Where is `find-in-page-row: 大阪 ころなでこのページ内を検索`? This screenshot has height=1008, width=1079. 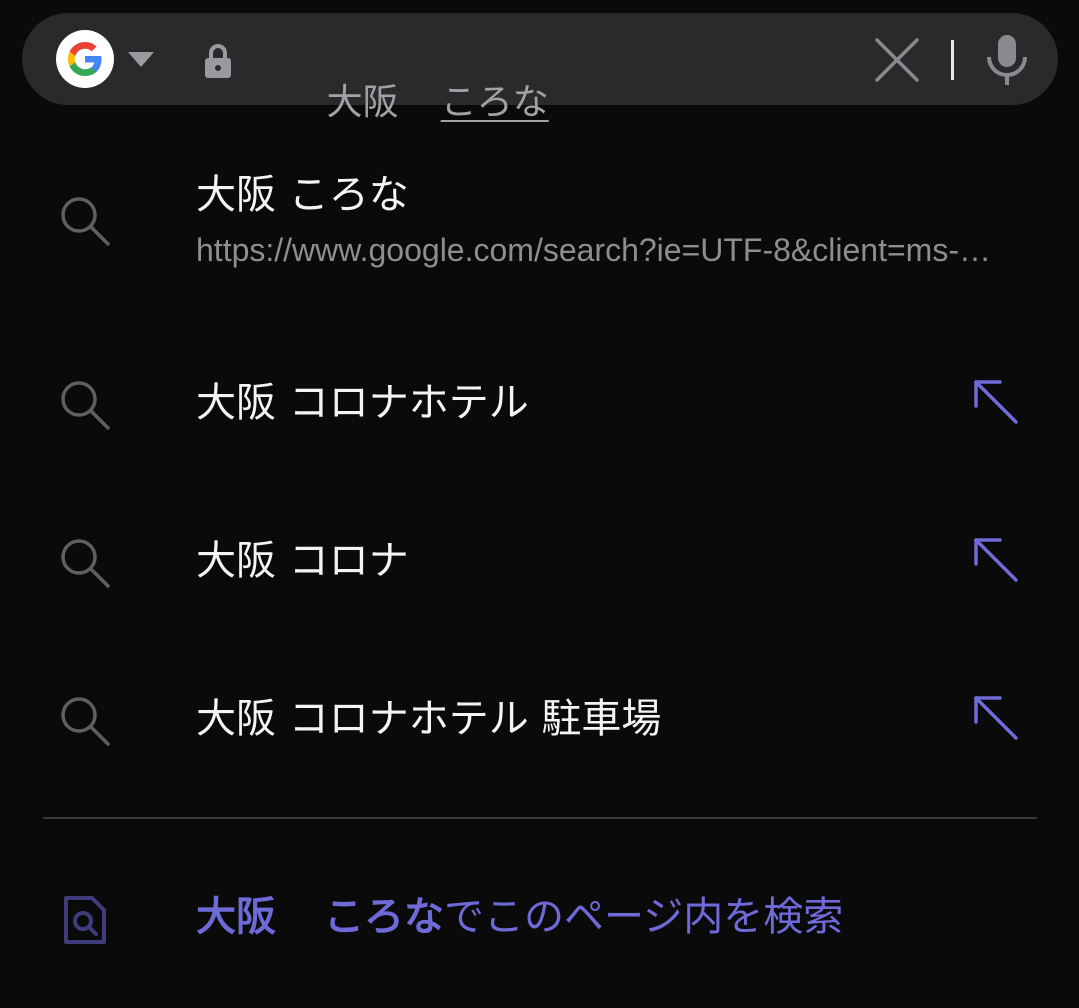
find-in-page-row: 大阪 ころなでこのページ内を検索 is located at coordinates (539, 920).